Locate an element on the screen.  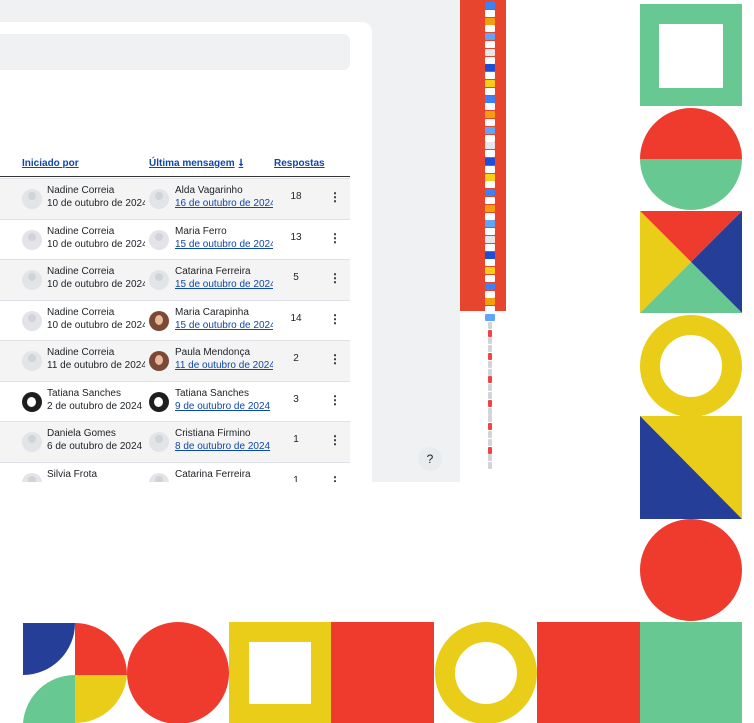
wallpaper-bottom-row is located at coordinates (382, 672).